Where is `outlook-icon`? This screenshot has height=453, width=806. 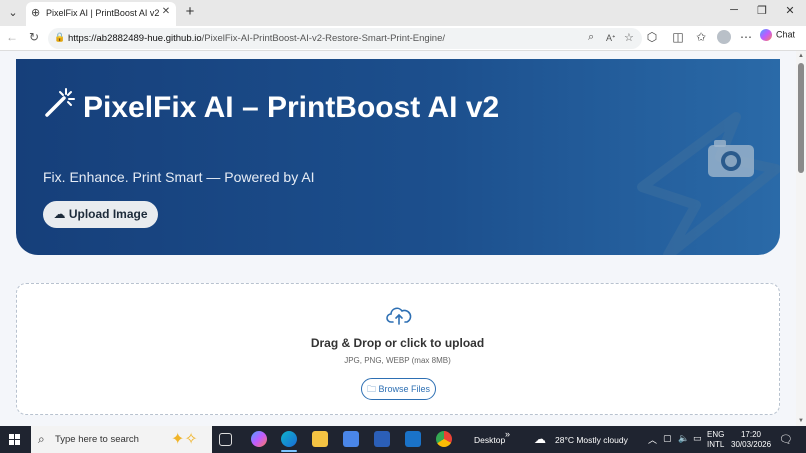
outlook-icon is located at coordinates (413, 439).